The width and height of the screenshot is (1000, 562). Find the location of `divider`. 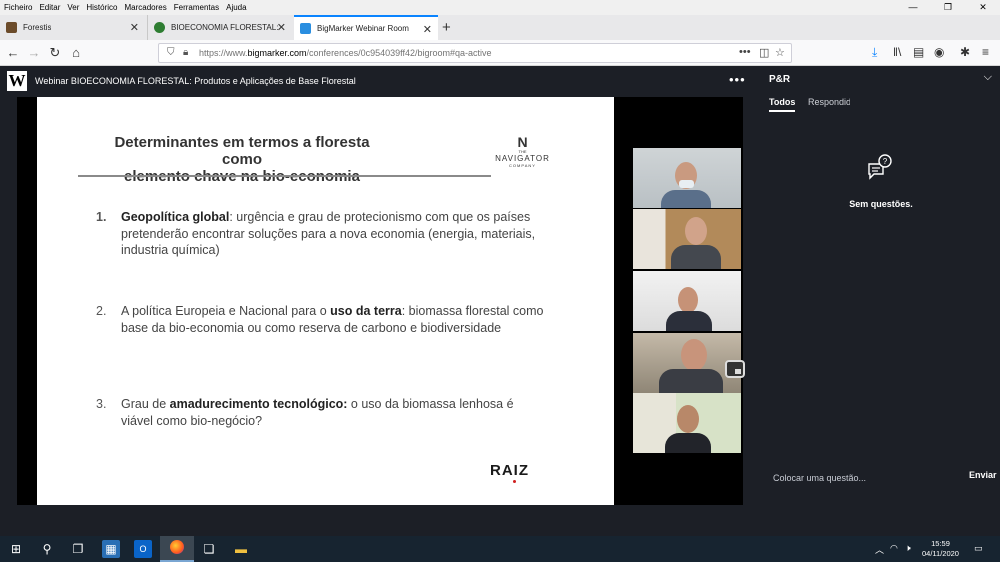

divider is located at coordinates (284, 176).